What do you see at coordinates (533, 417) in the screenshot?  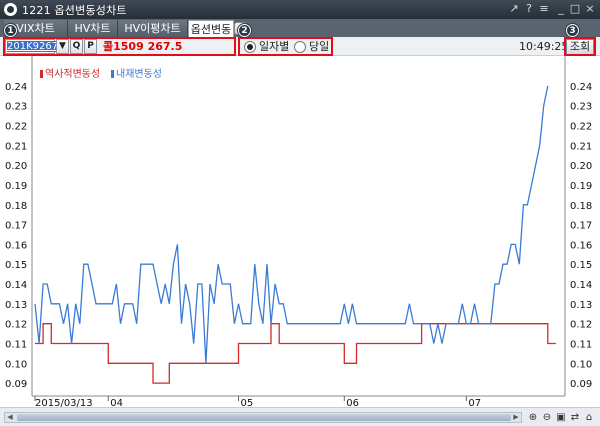 I see `zoom-in-icon: ⊕` at bounding box center [533, 417].